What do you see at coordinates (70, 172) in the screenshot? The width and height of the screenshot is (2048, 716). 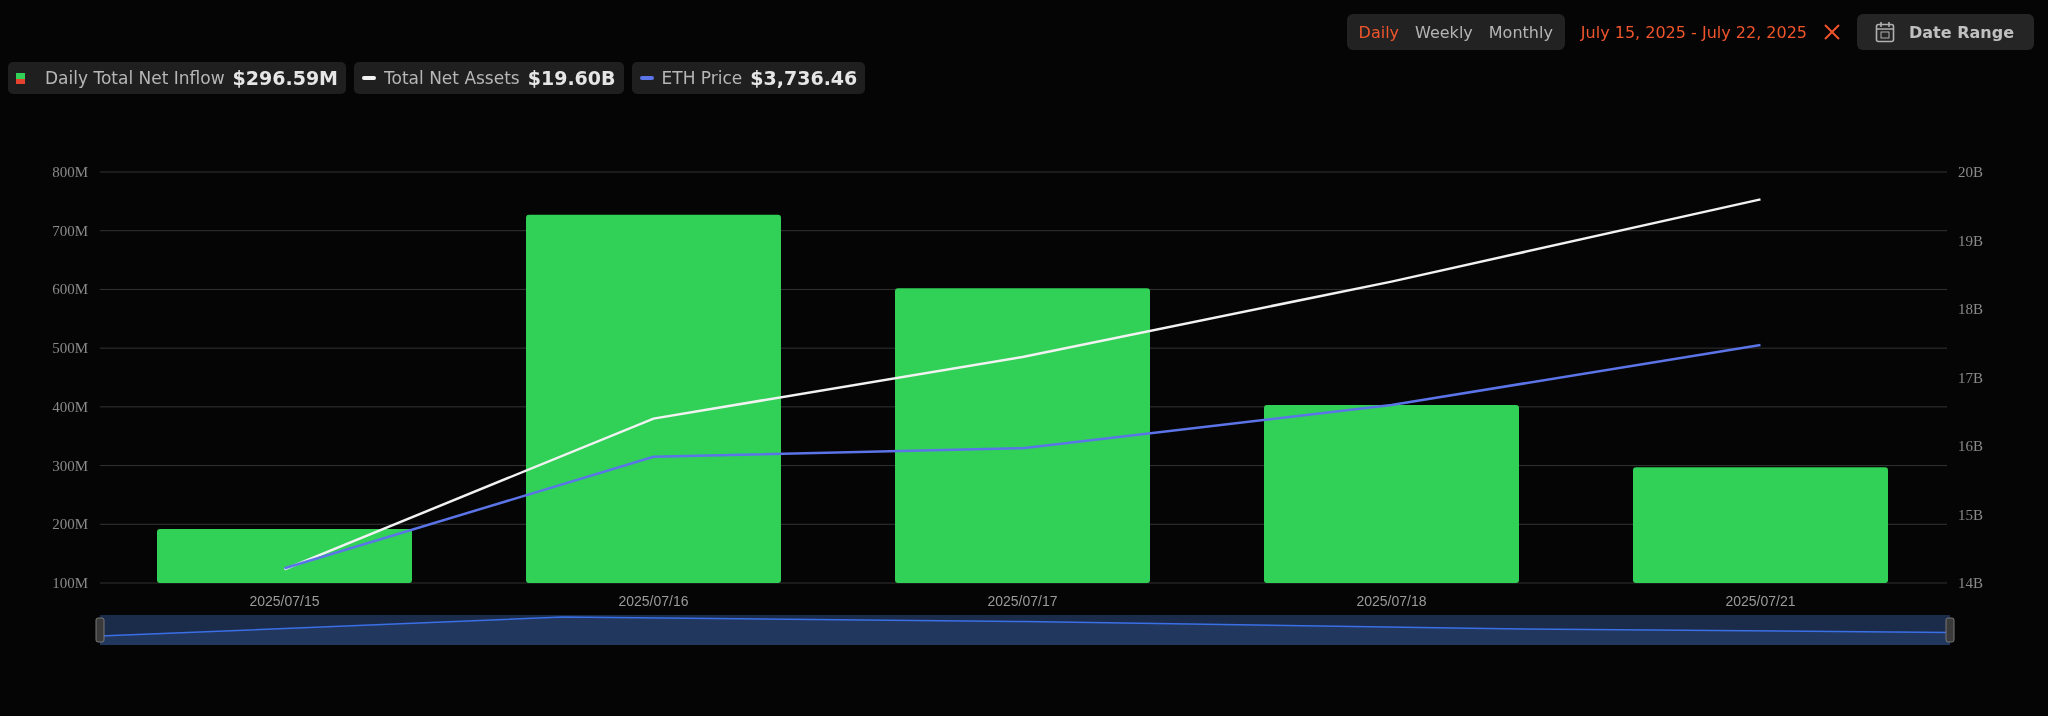 I see `axis-label: 800M` at bounding box center [70, 172].